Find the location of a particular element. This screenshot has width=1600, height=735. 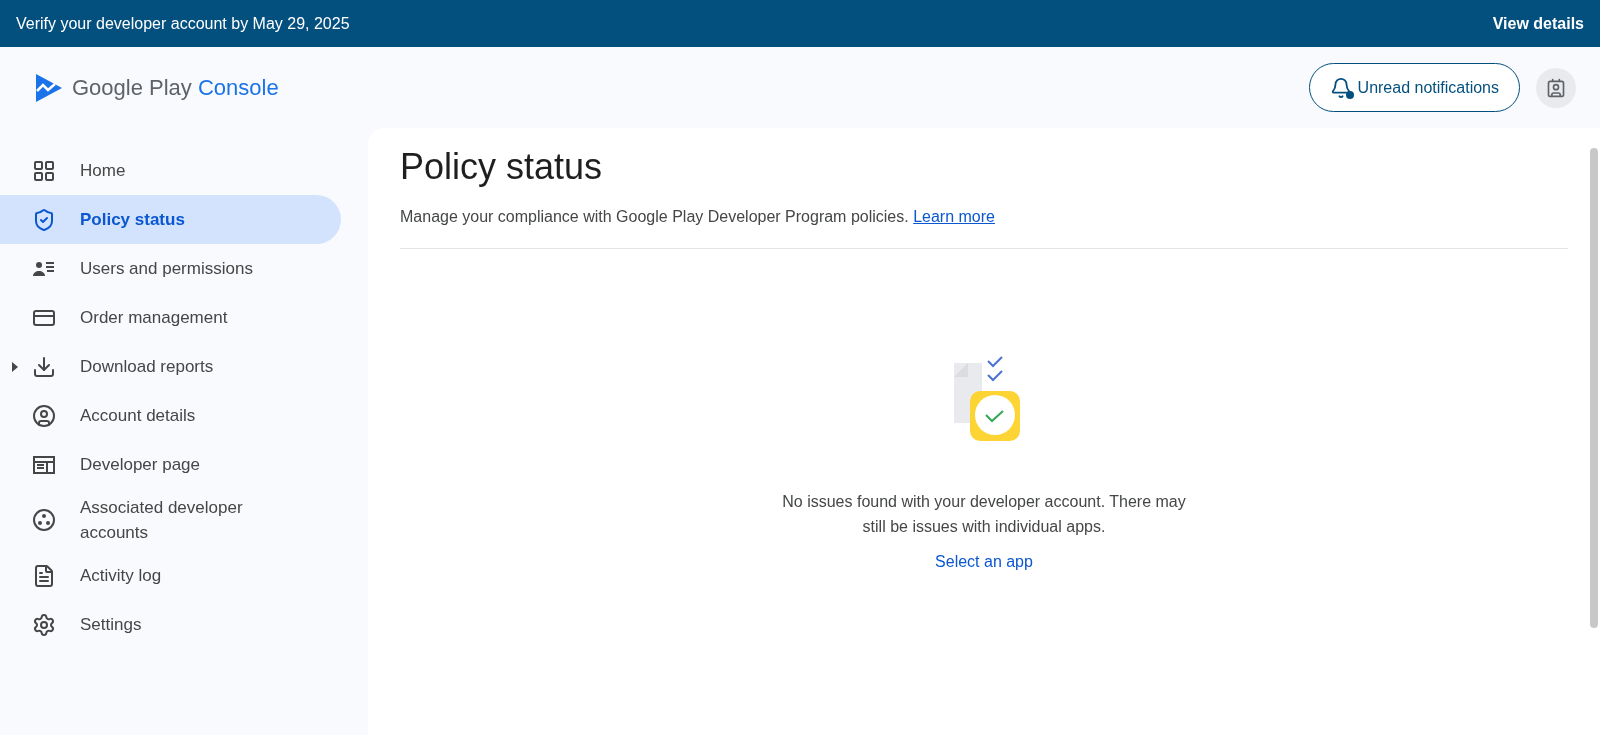

nav-item: Account details is located at coordinates (170, 415).